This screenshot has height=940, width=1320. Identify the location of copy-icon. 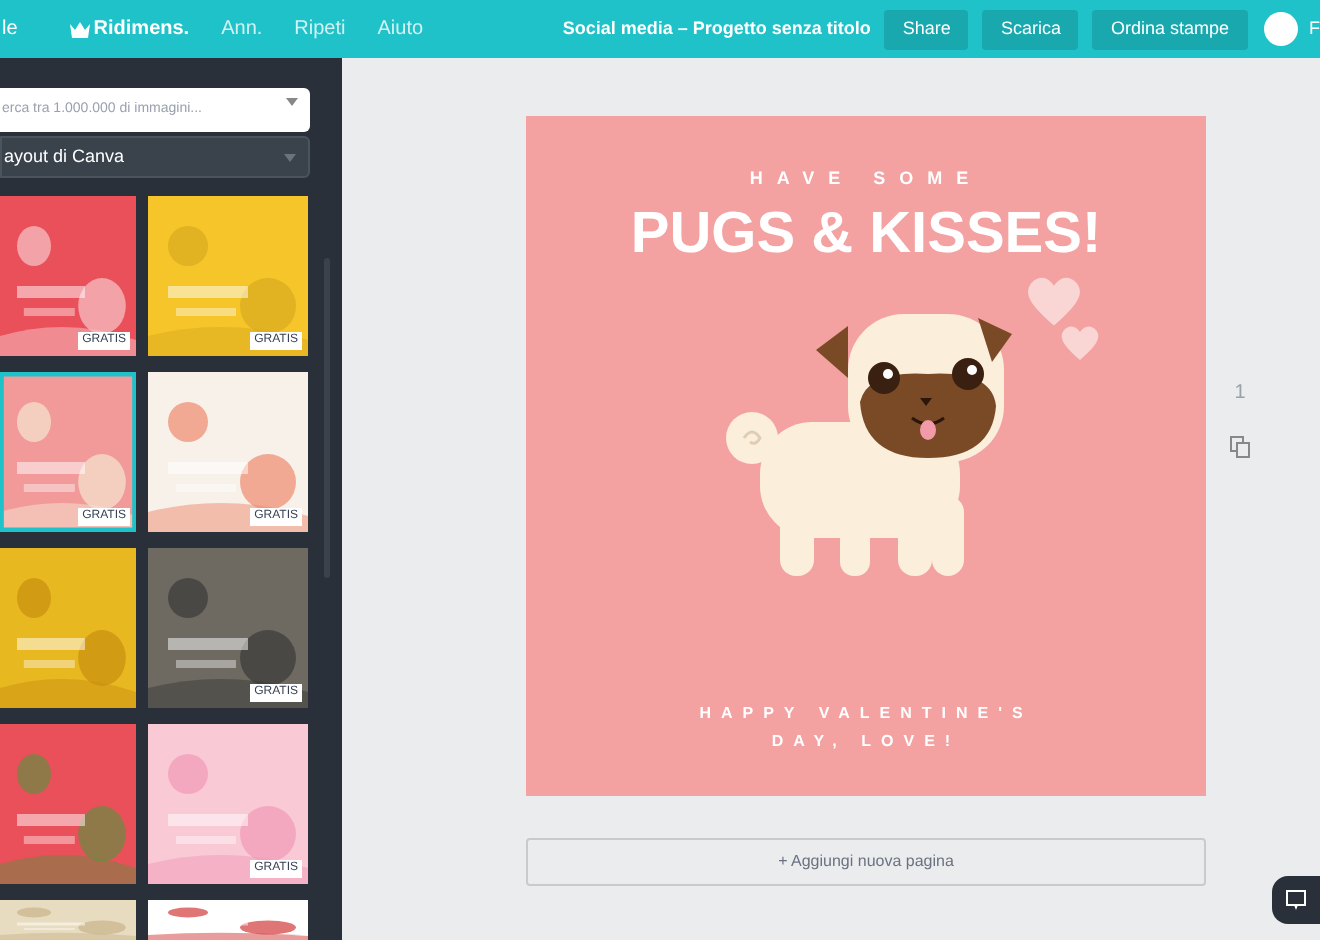
(1240, 447).